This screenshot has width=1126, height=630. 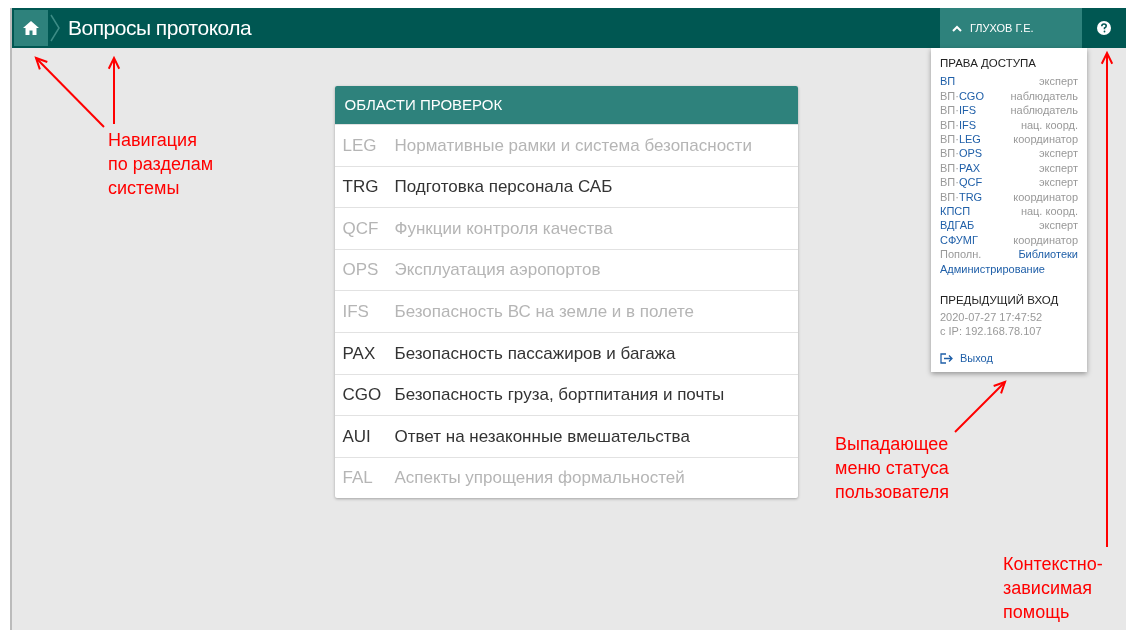 I want to click on rights-heading: ПРАВА ДОСТУПА, so click(x=988, y=63).